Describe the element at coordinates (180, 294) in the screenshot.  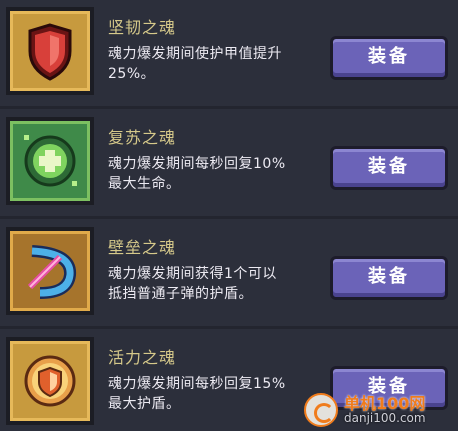
I see `desc-line: 抵挡普通子弹的护盾。` at that location.